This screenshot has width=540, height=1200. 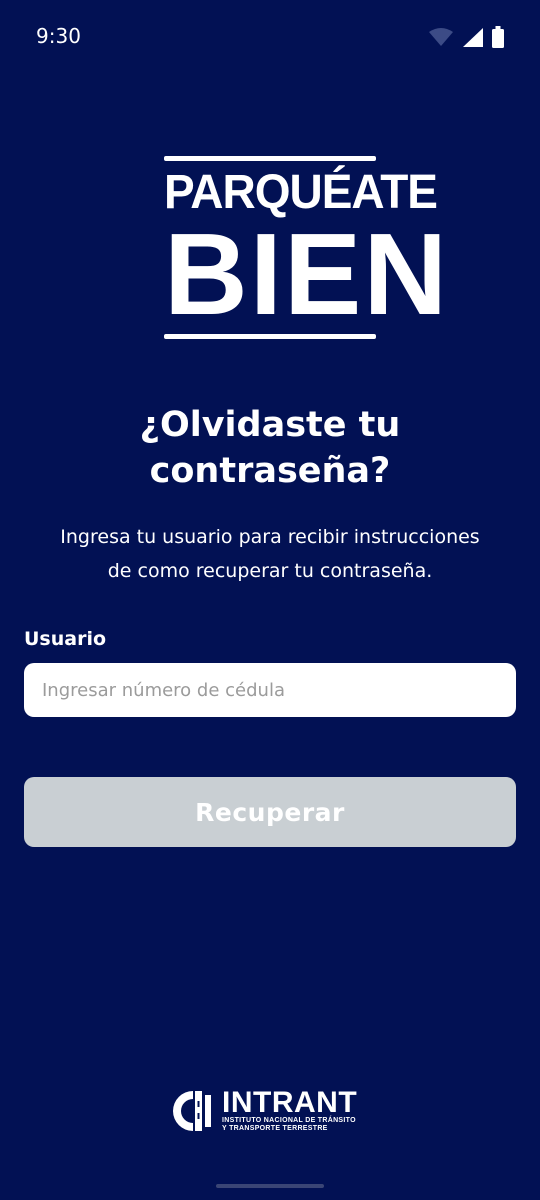 I want to click on battery-icon, so click(x=498, y=37).